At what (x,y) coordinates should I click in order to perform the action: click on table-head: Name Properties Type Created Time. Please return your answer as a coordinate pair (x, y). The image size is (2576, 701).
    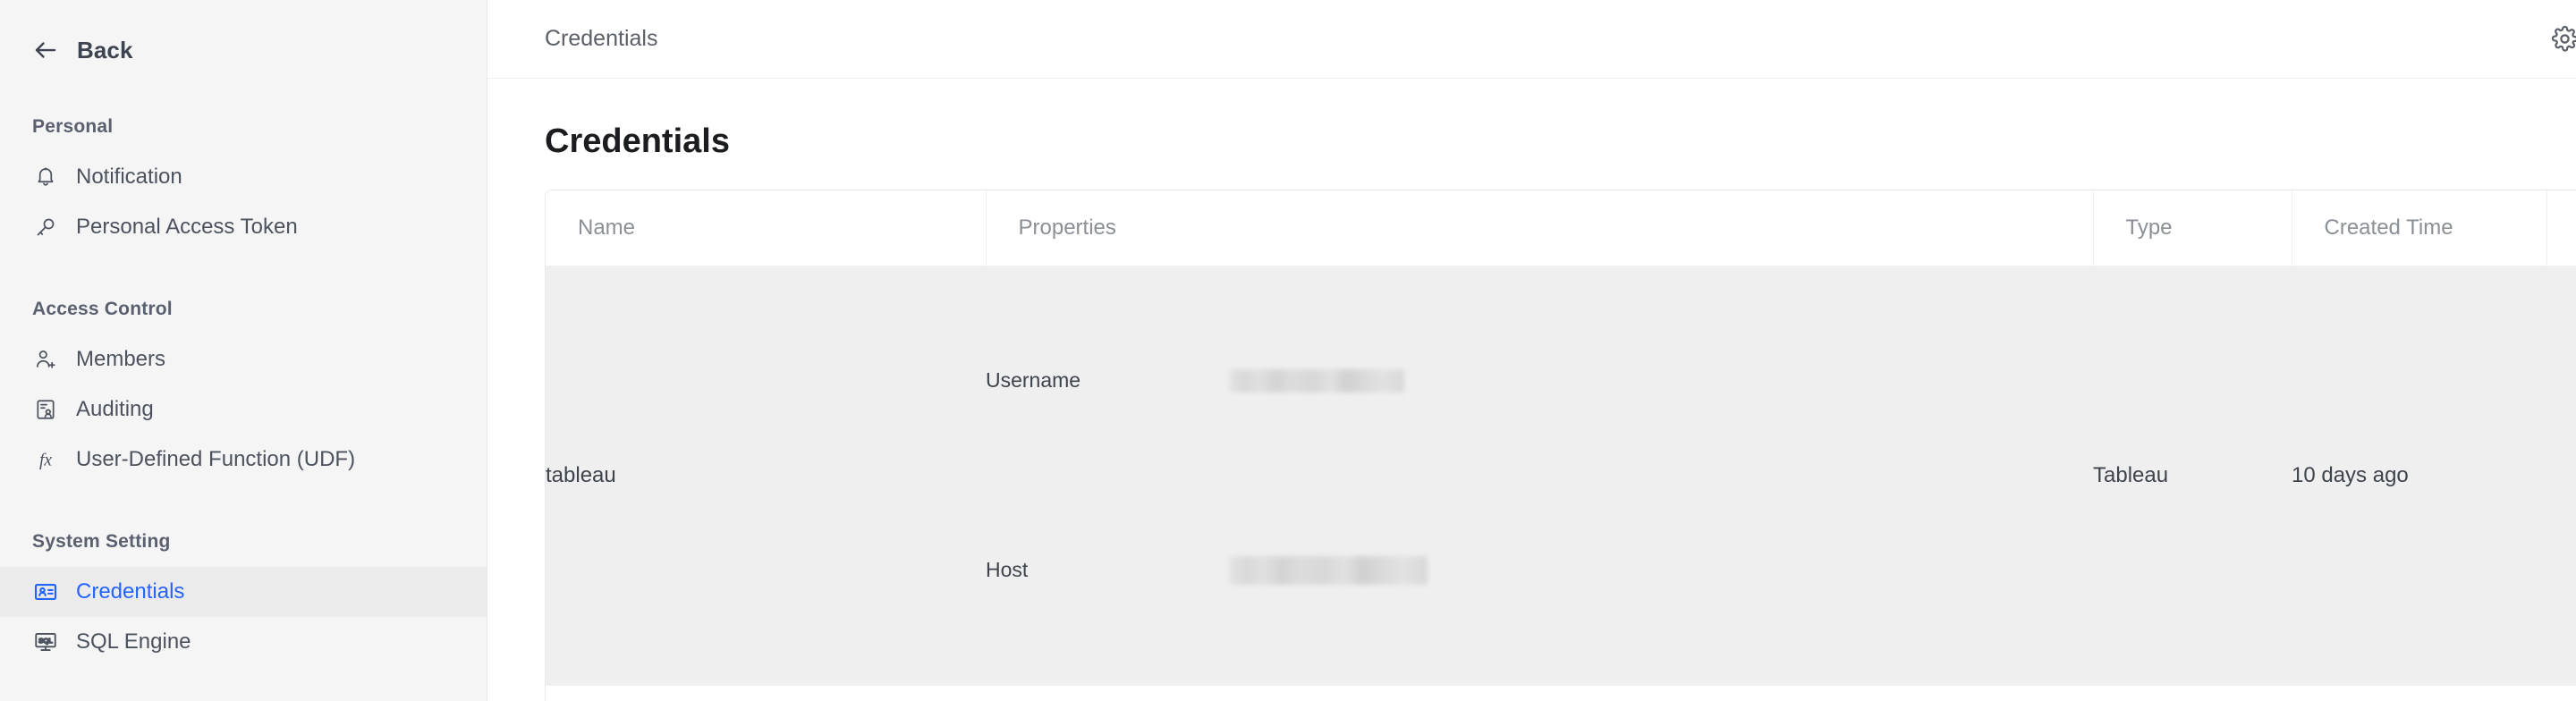
    Looking at the image, I should click on (1561, 228).